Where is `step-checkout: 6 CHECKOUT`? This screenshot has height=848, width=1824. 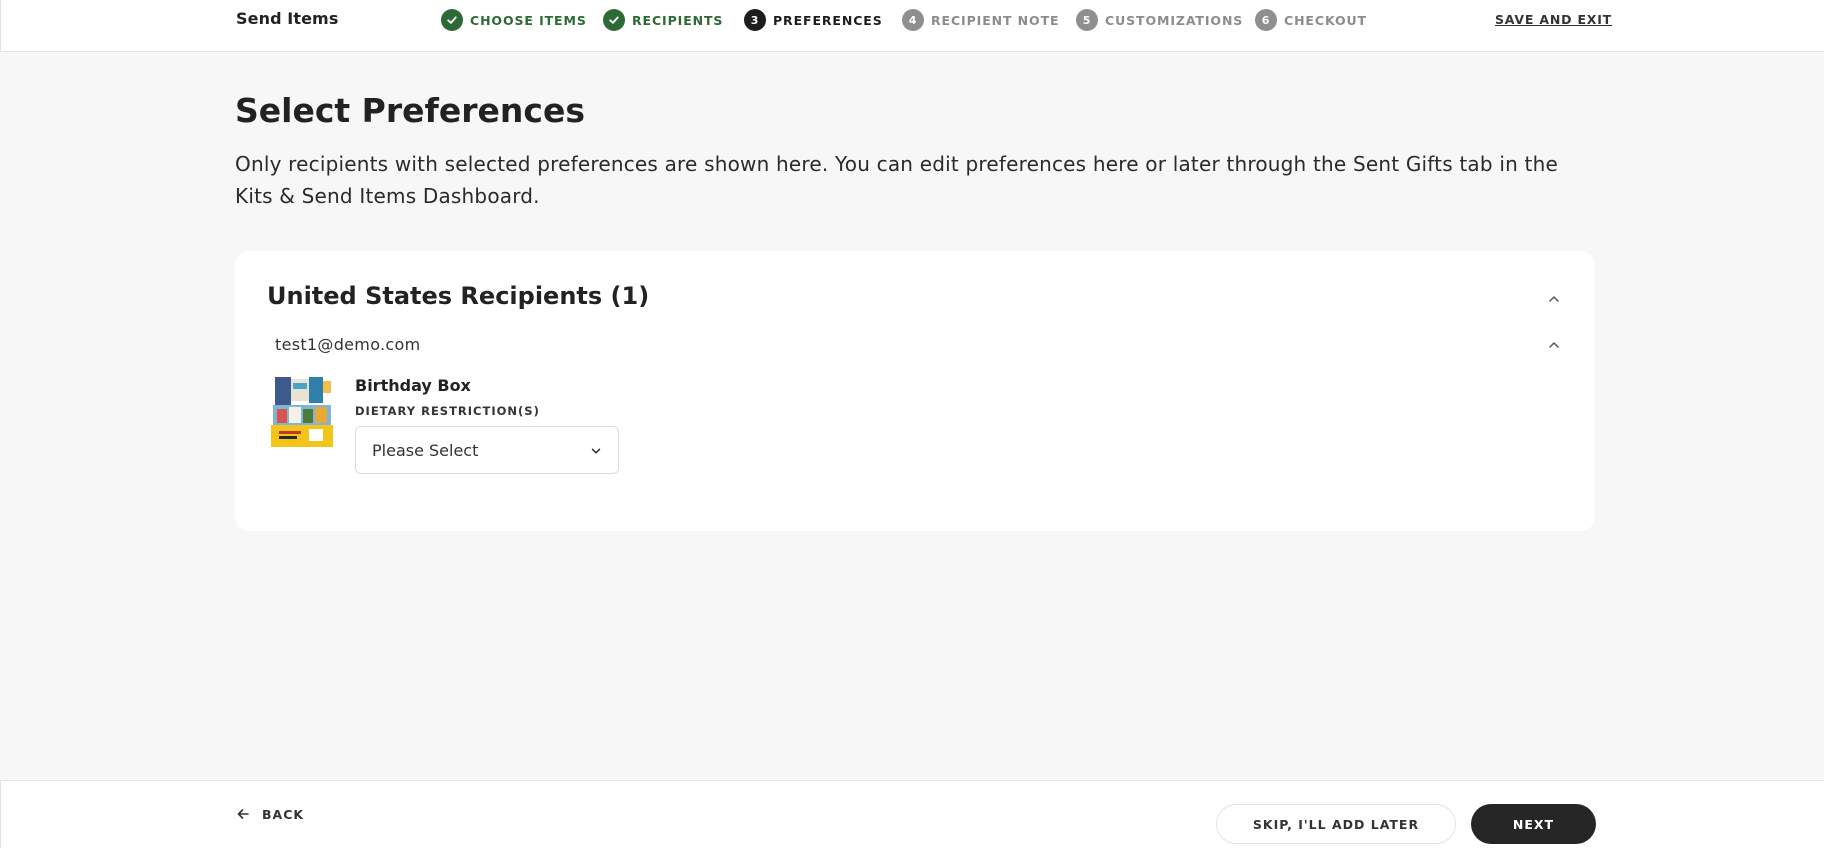
step-checkout: 6 CHECKOUT is located at coordinates (1311, 20).